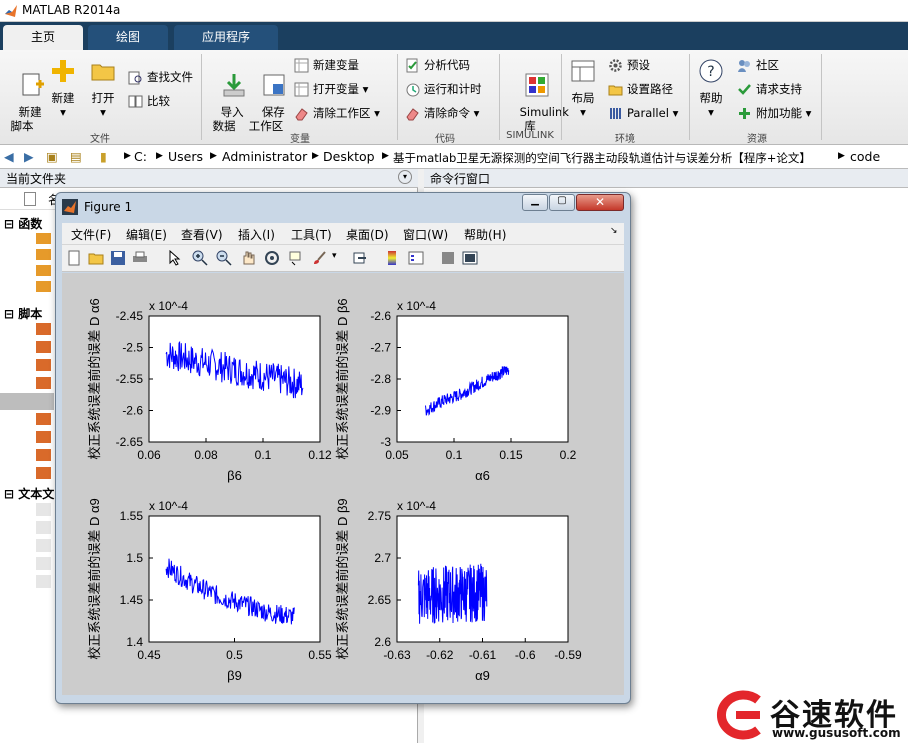 Image resolution: width=908 pixels, height=743 pixels. Describe the element at coordinates (643, 113) in the screenshot. I see `parallel-button: Parallel ▾` at that location.